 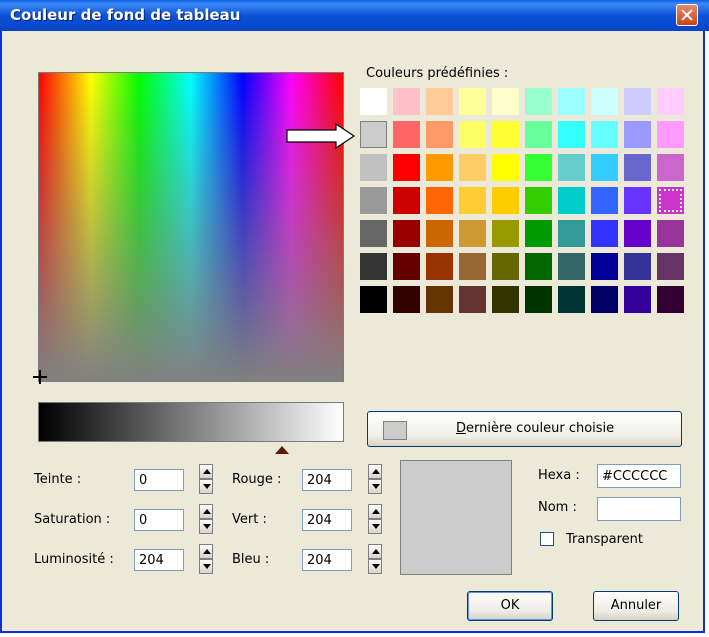 I want to click on transparent-checkbox, so click(x=547, y=539).